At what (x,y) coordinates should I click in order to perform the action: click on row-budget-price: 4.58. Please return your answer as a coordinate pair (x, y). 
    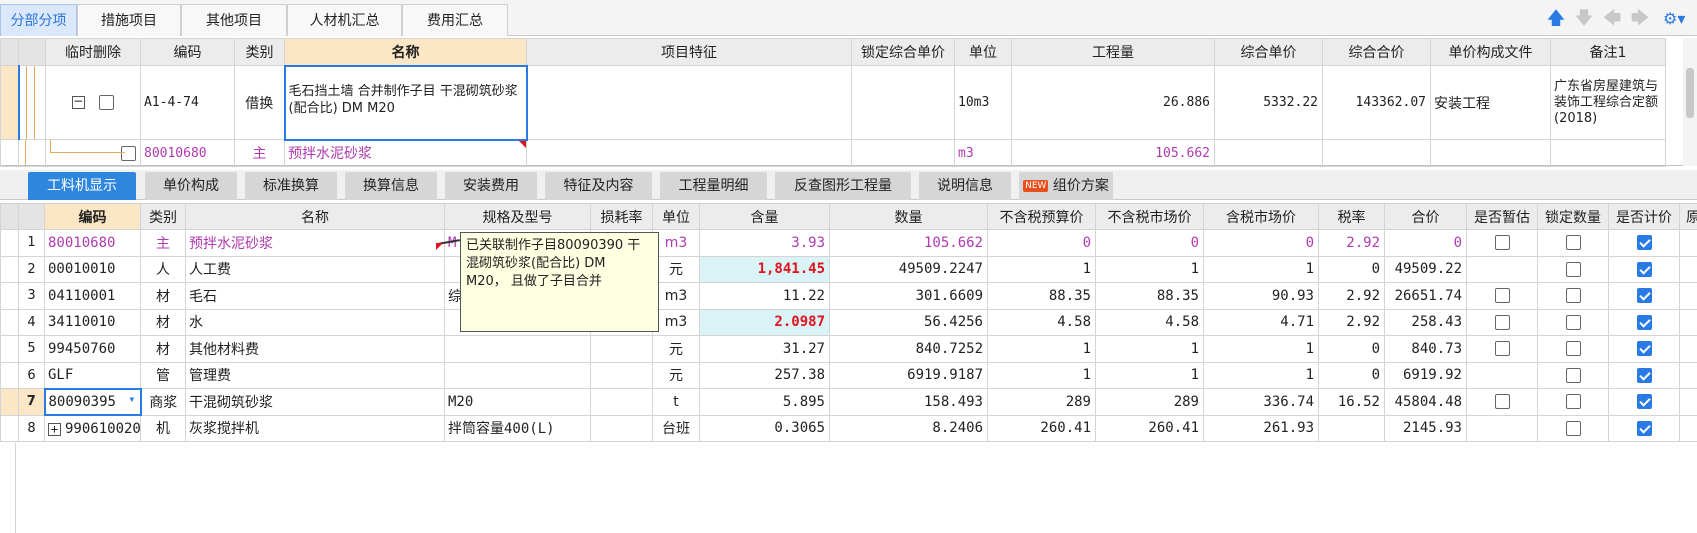
    Looking at the image, I should click on (1041, 322).